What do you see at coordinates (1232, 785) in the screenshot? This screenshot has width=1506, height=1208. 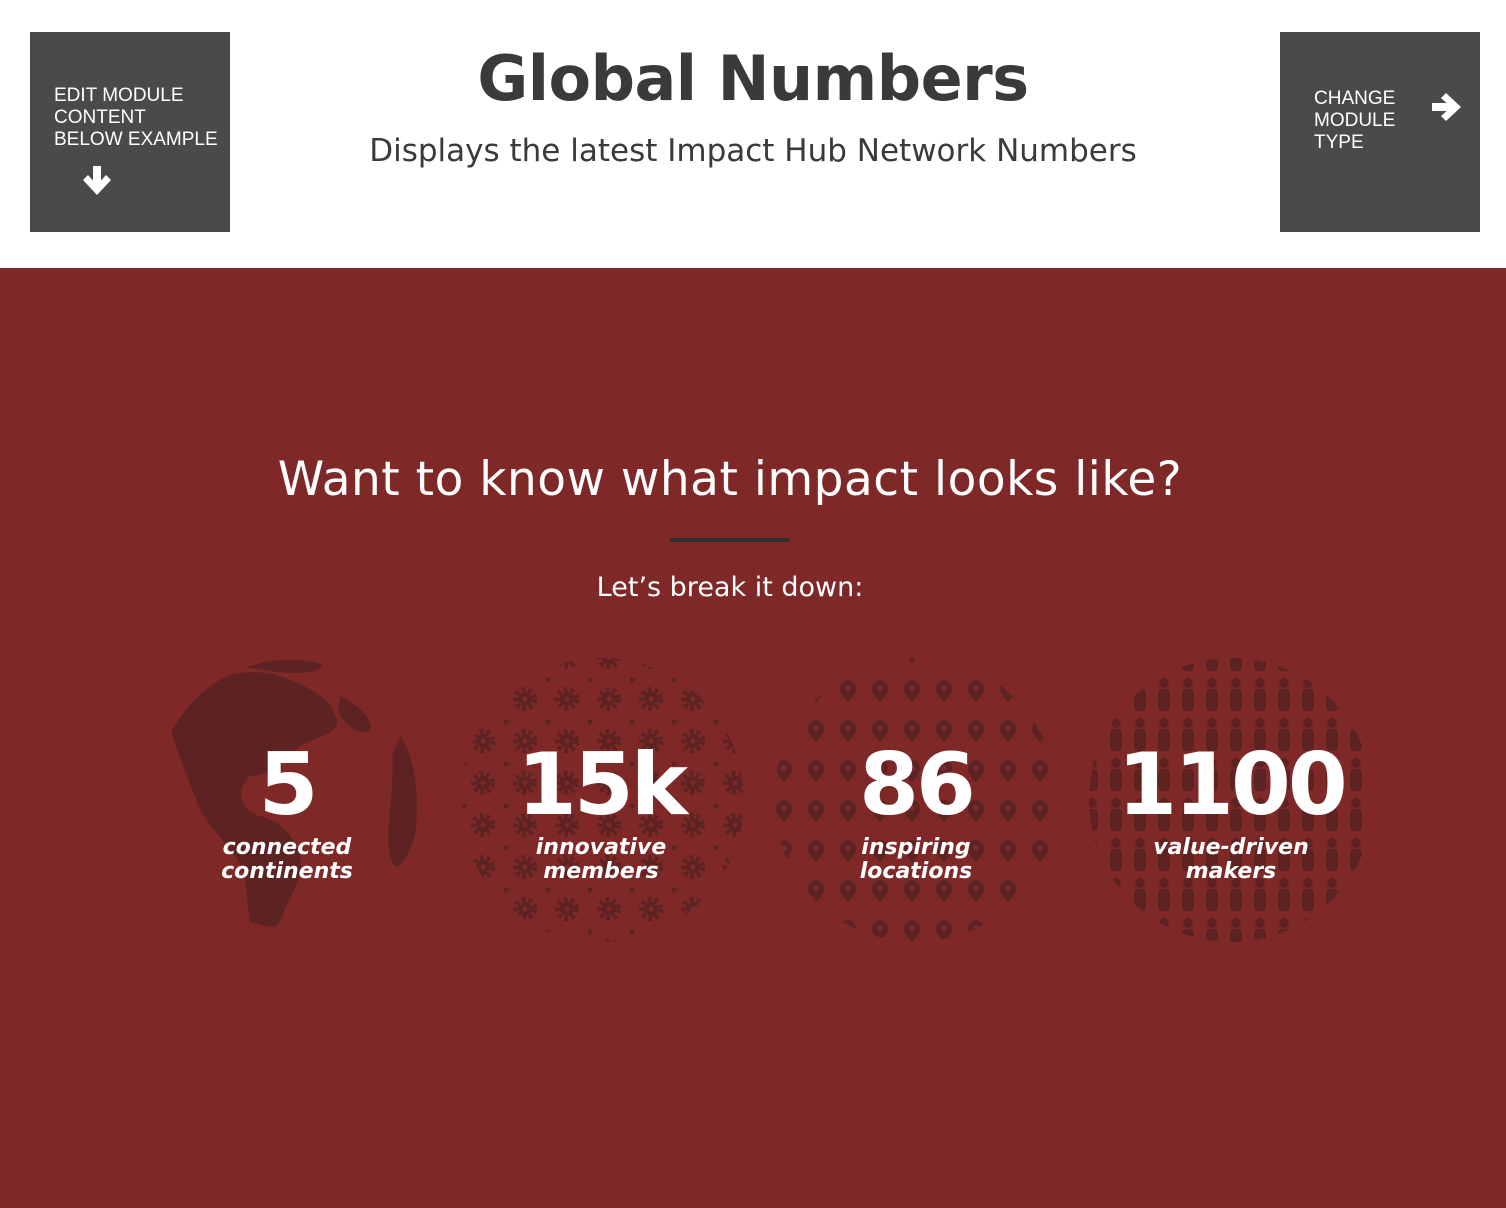 I see `stat-value: 1100` at bounding box center [1232, 785].